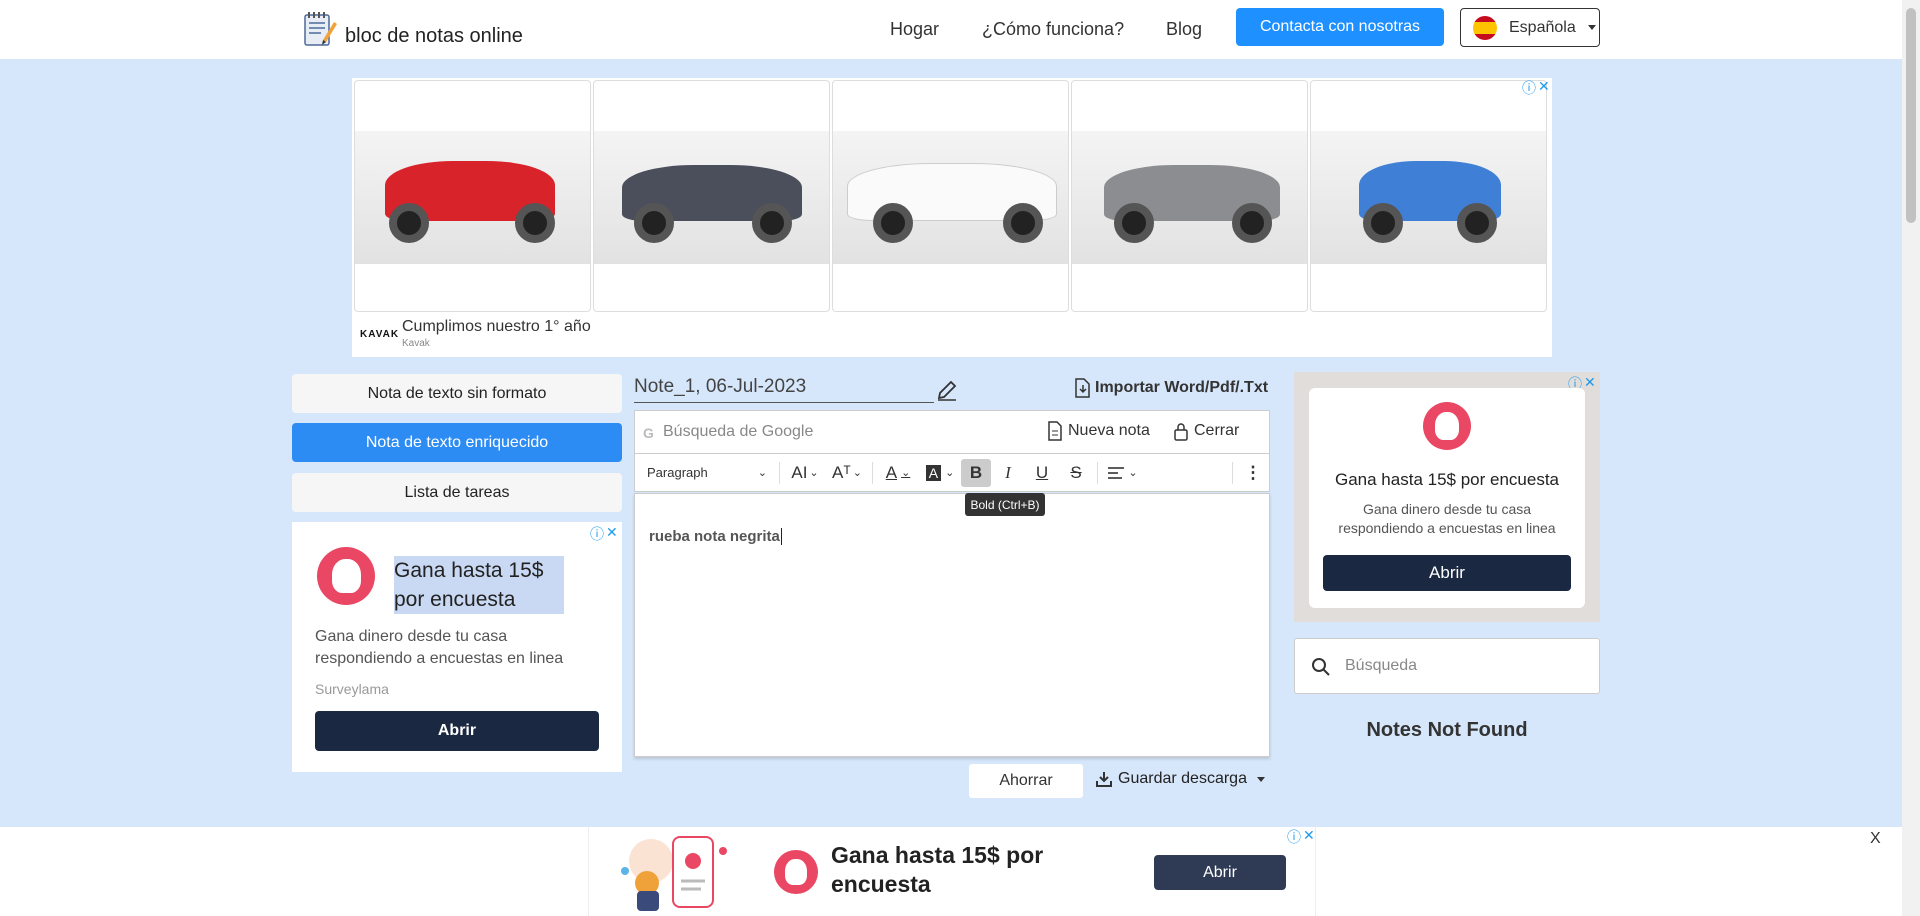  Describe the element at coordinates (457, 393) in the screenshot. I see `plain-text-note-tab: Nota de texto sin formato` at that location.